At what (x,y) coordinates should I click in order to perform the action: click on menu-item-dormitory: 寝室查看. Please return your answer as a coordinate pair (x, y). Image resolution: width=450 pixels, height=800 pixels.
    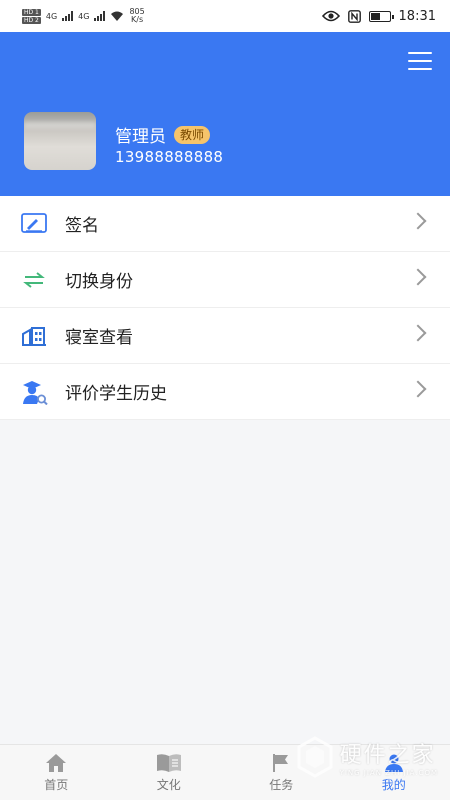
    Looking at the image, I should click on (225, 336).